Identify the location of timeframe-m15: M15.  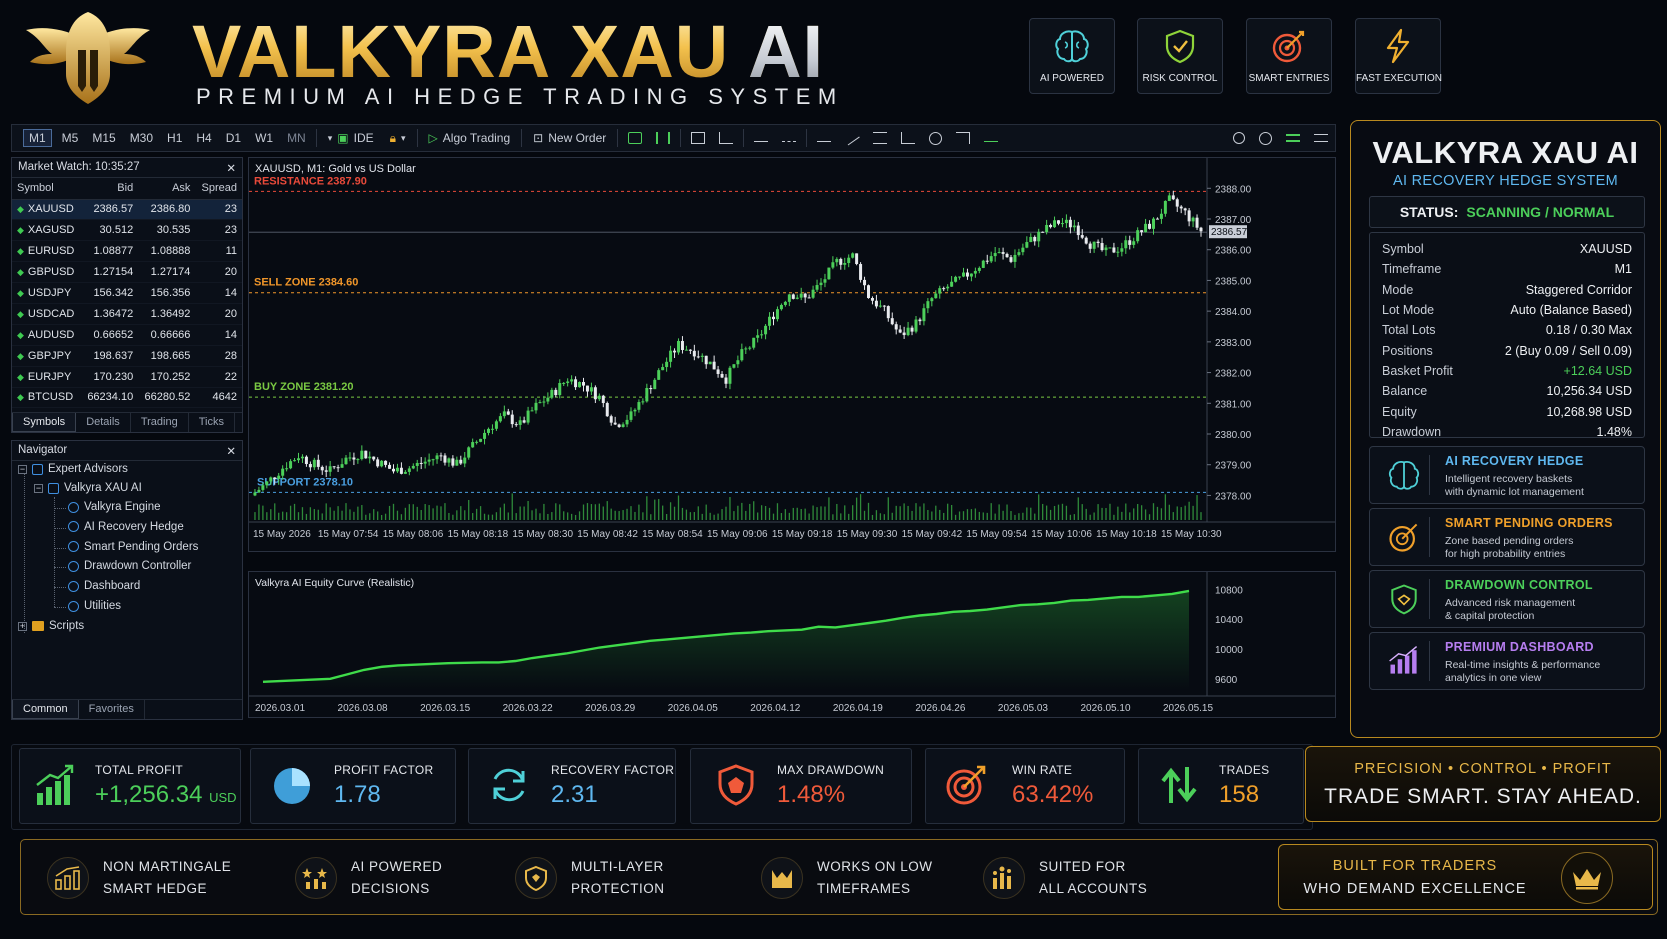
(103, 138).